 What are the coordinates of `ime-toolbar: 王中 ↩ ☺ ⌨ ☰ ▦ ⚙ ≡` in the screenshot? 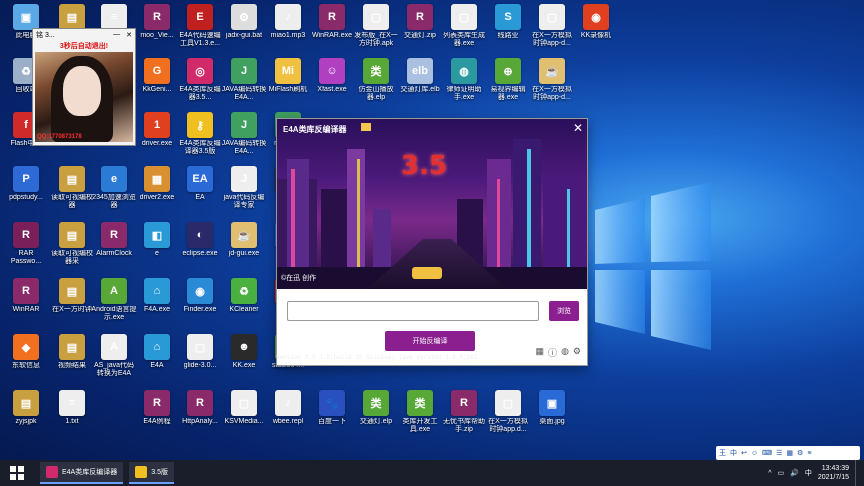 It's located at (788, 453).